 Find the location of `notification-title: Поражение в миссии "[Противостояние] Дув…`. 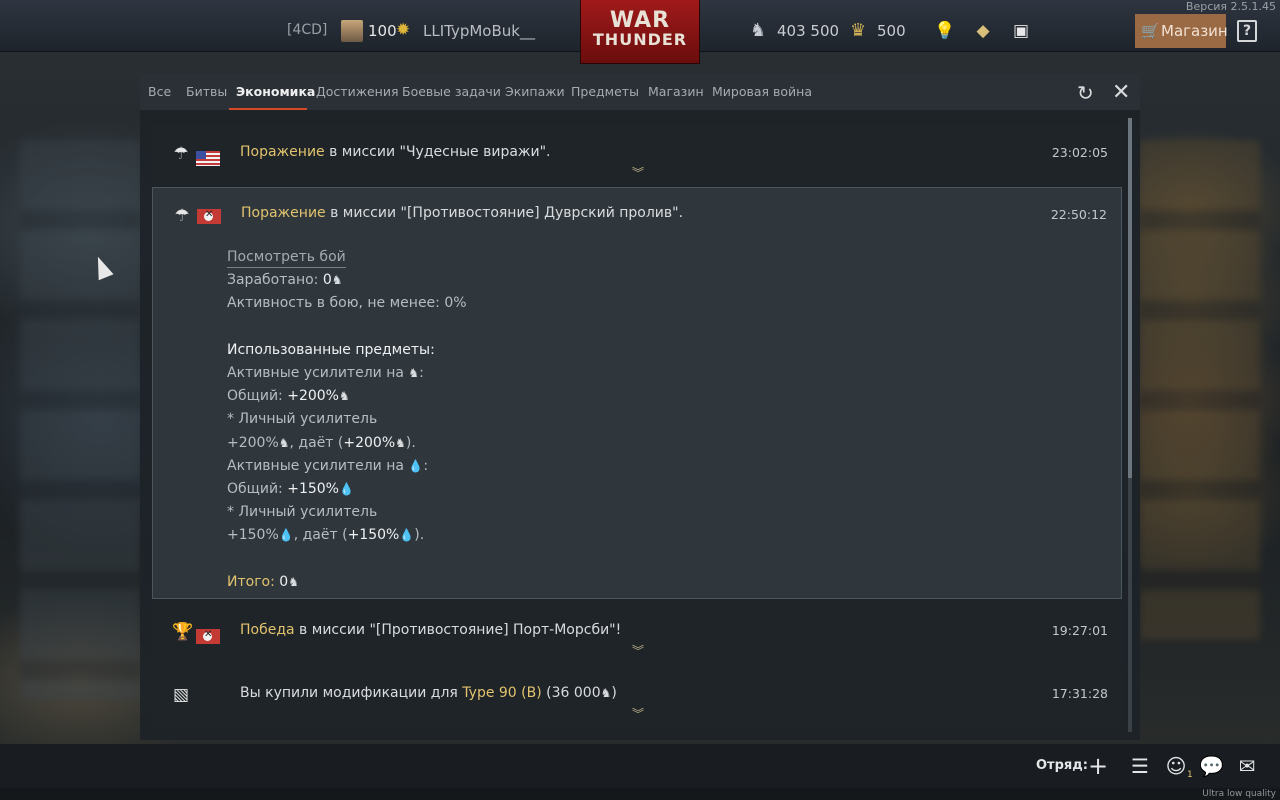

notification-title: Поражение в миссии "[Противостояние] Дув… is located at coordinates (462, 213).